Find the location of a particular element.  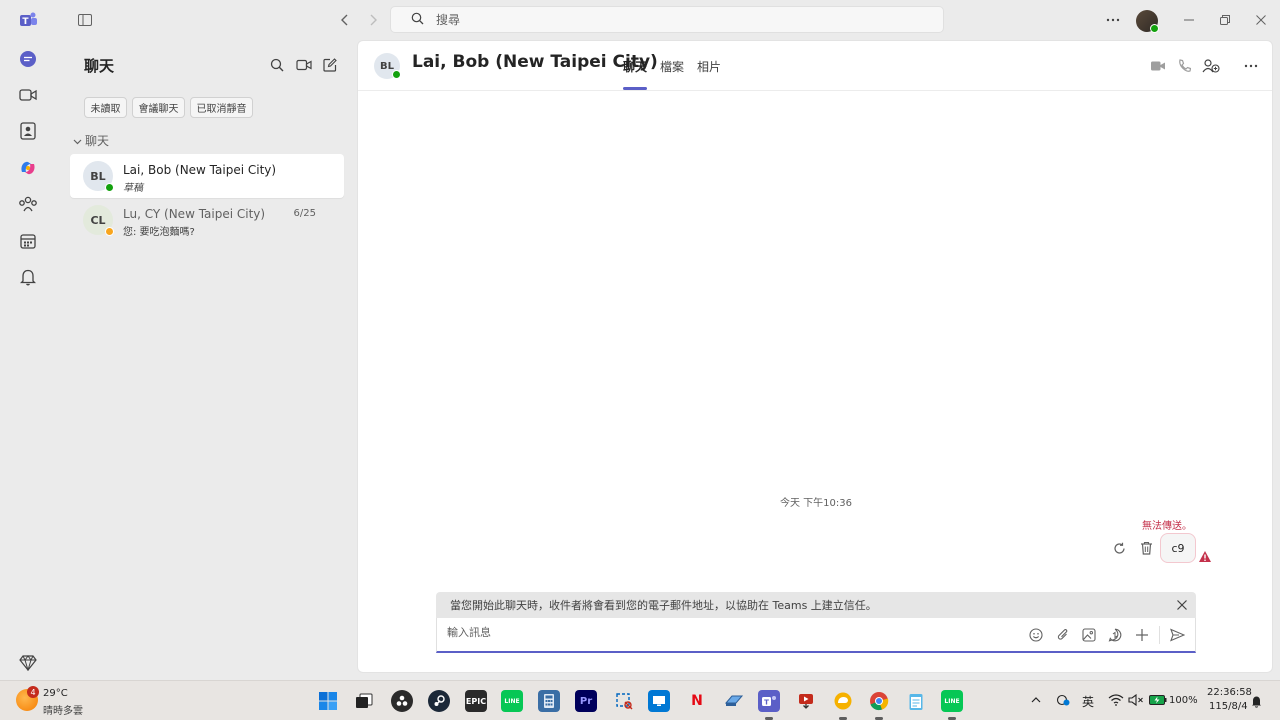

video-meeting-icon is located at coordinates (28, 95).